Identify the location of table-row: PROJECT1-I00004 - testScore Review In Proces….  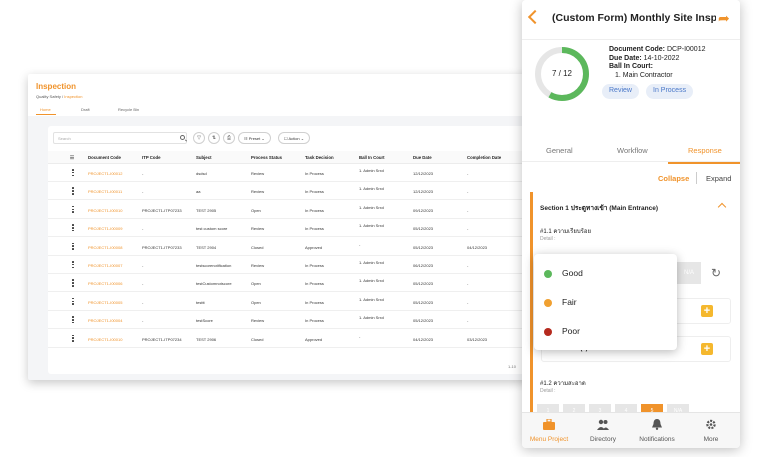
(298, 320).